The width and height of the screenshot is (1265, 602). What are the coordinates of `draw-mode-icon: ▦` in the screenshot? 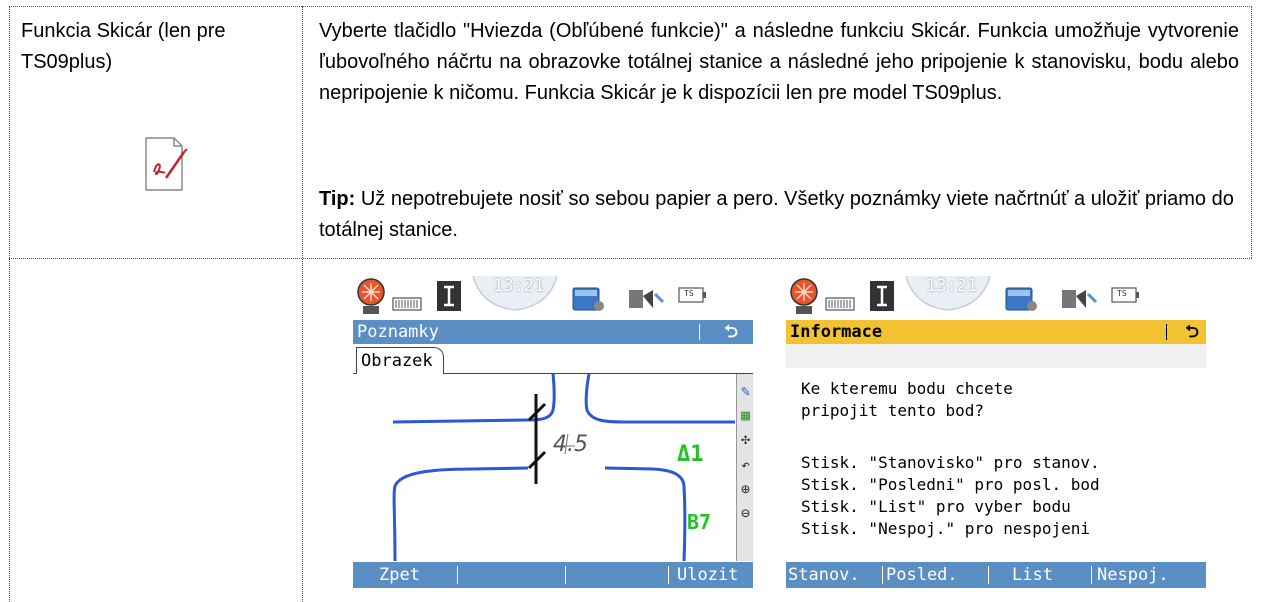 It's located at (745, 415).